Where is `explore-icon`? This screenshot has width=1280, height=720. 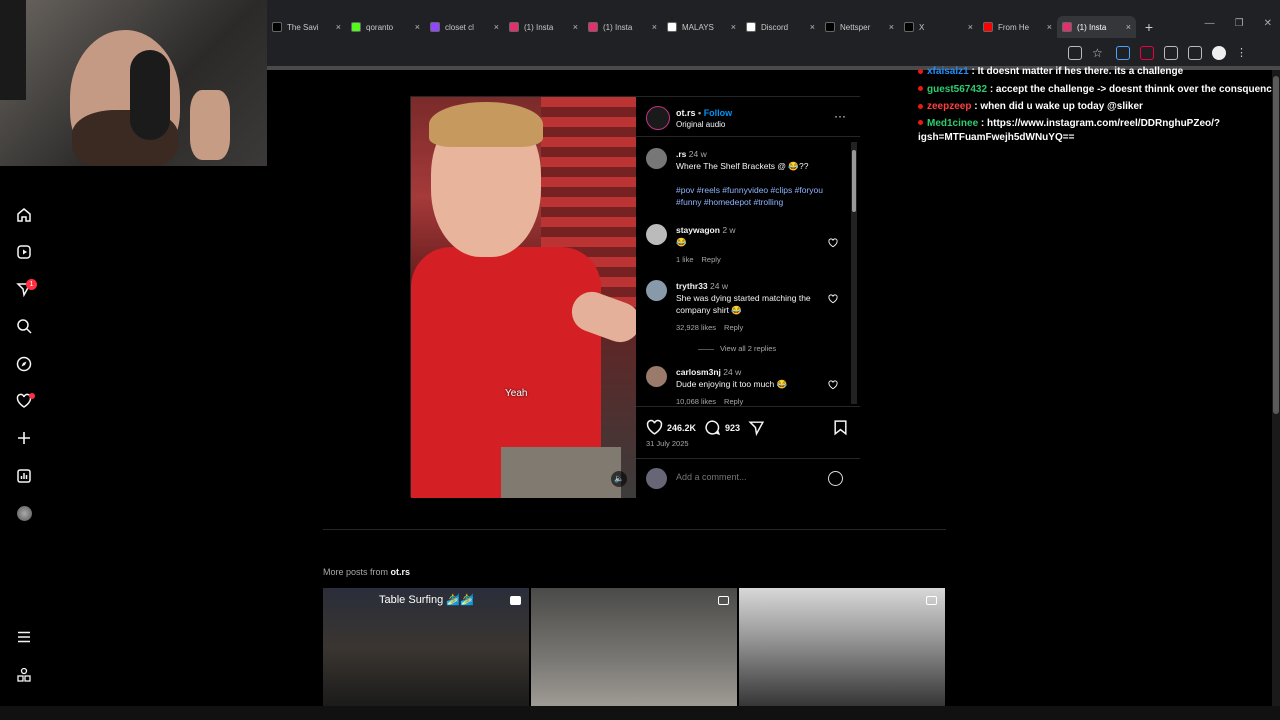
explore-icon is located at coordinates (24, 364).